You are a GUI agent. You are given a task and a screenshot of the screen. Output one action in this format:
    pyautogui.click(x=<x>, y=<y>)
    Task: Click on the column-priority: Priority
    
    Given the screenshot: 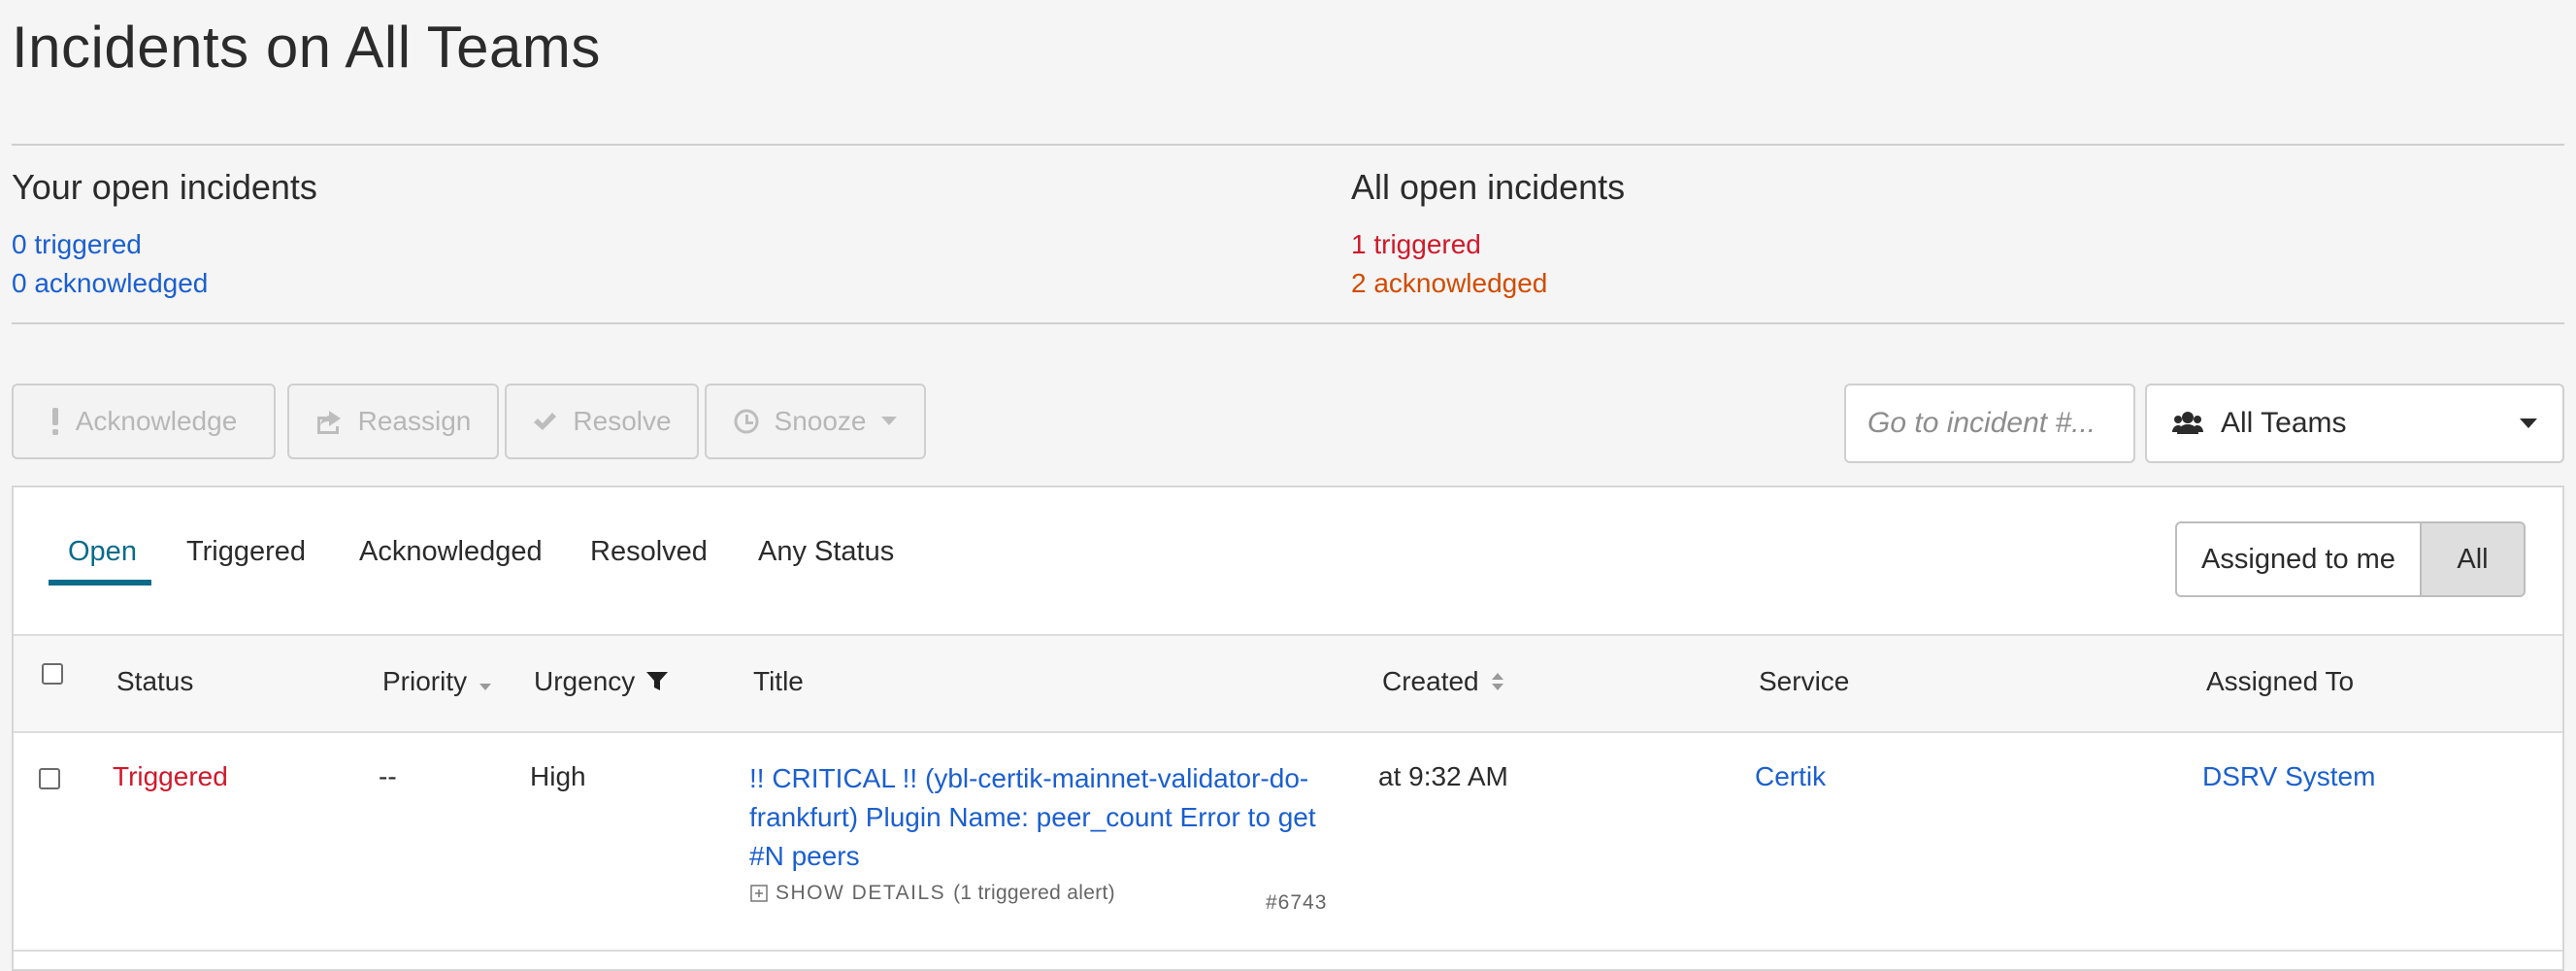 What is the action you would take?
    pyautogui.click(x=437, y=681)
    